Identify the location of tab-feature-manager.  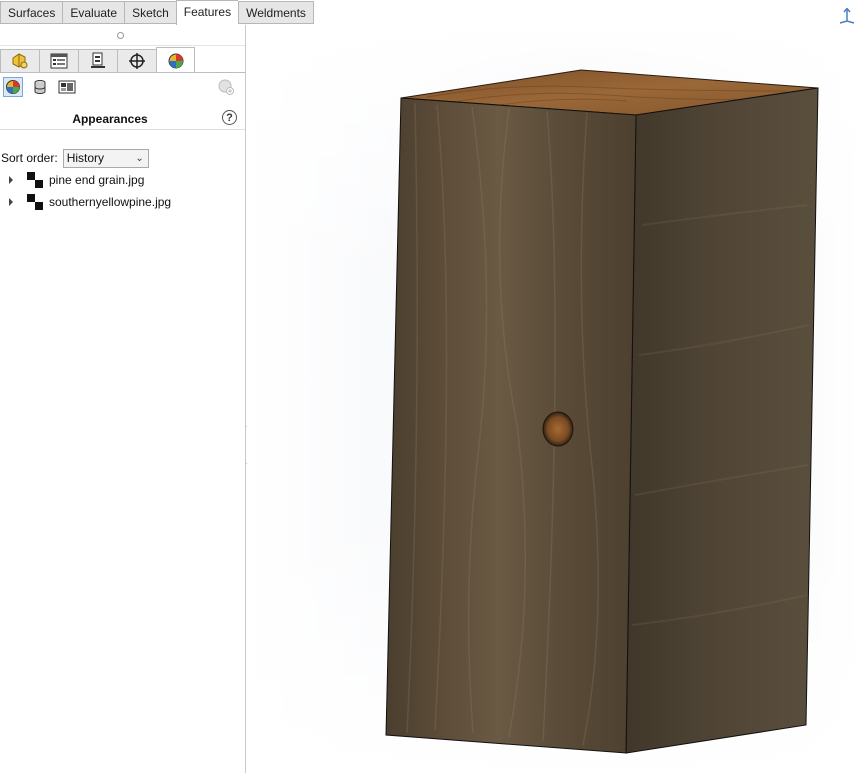
(19, 61).